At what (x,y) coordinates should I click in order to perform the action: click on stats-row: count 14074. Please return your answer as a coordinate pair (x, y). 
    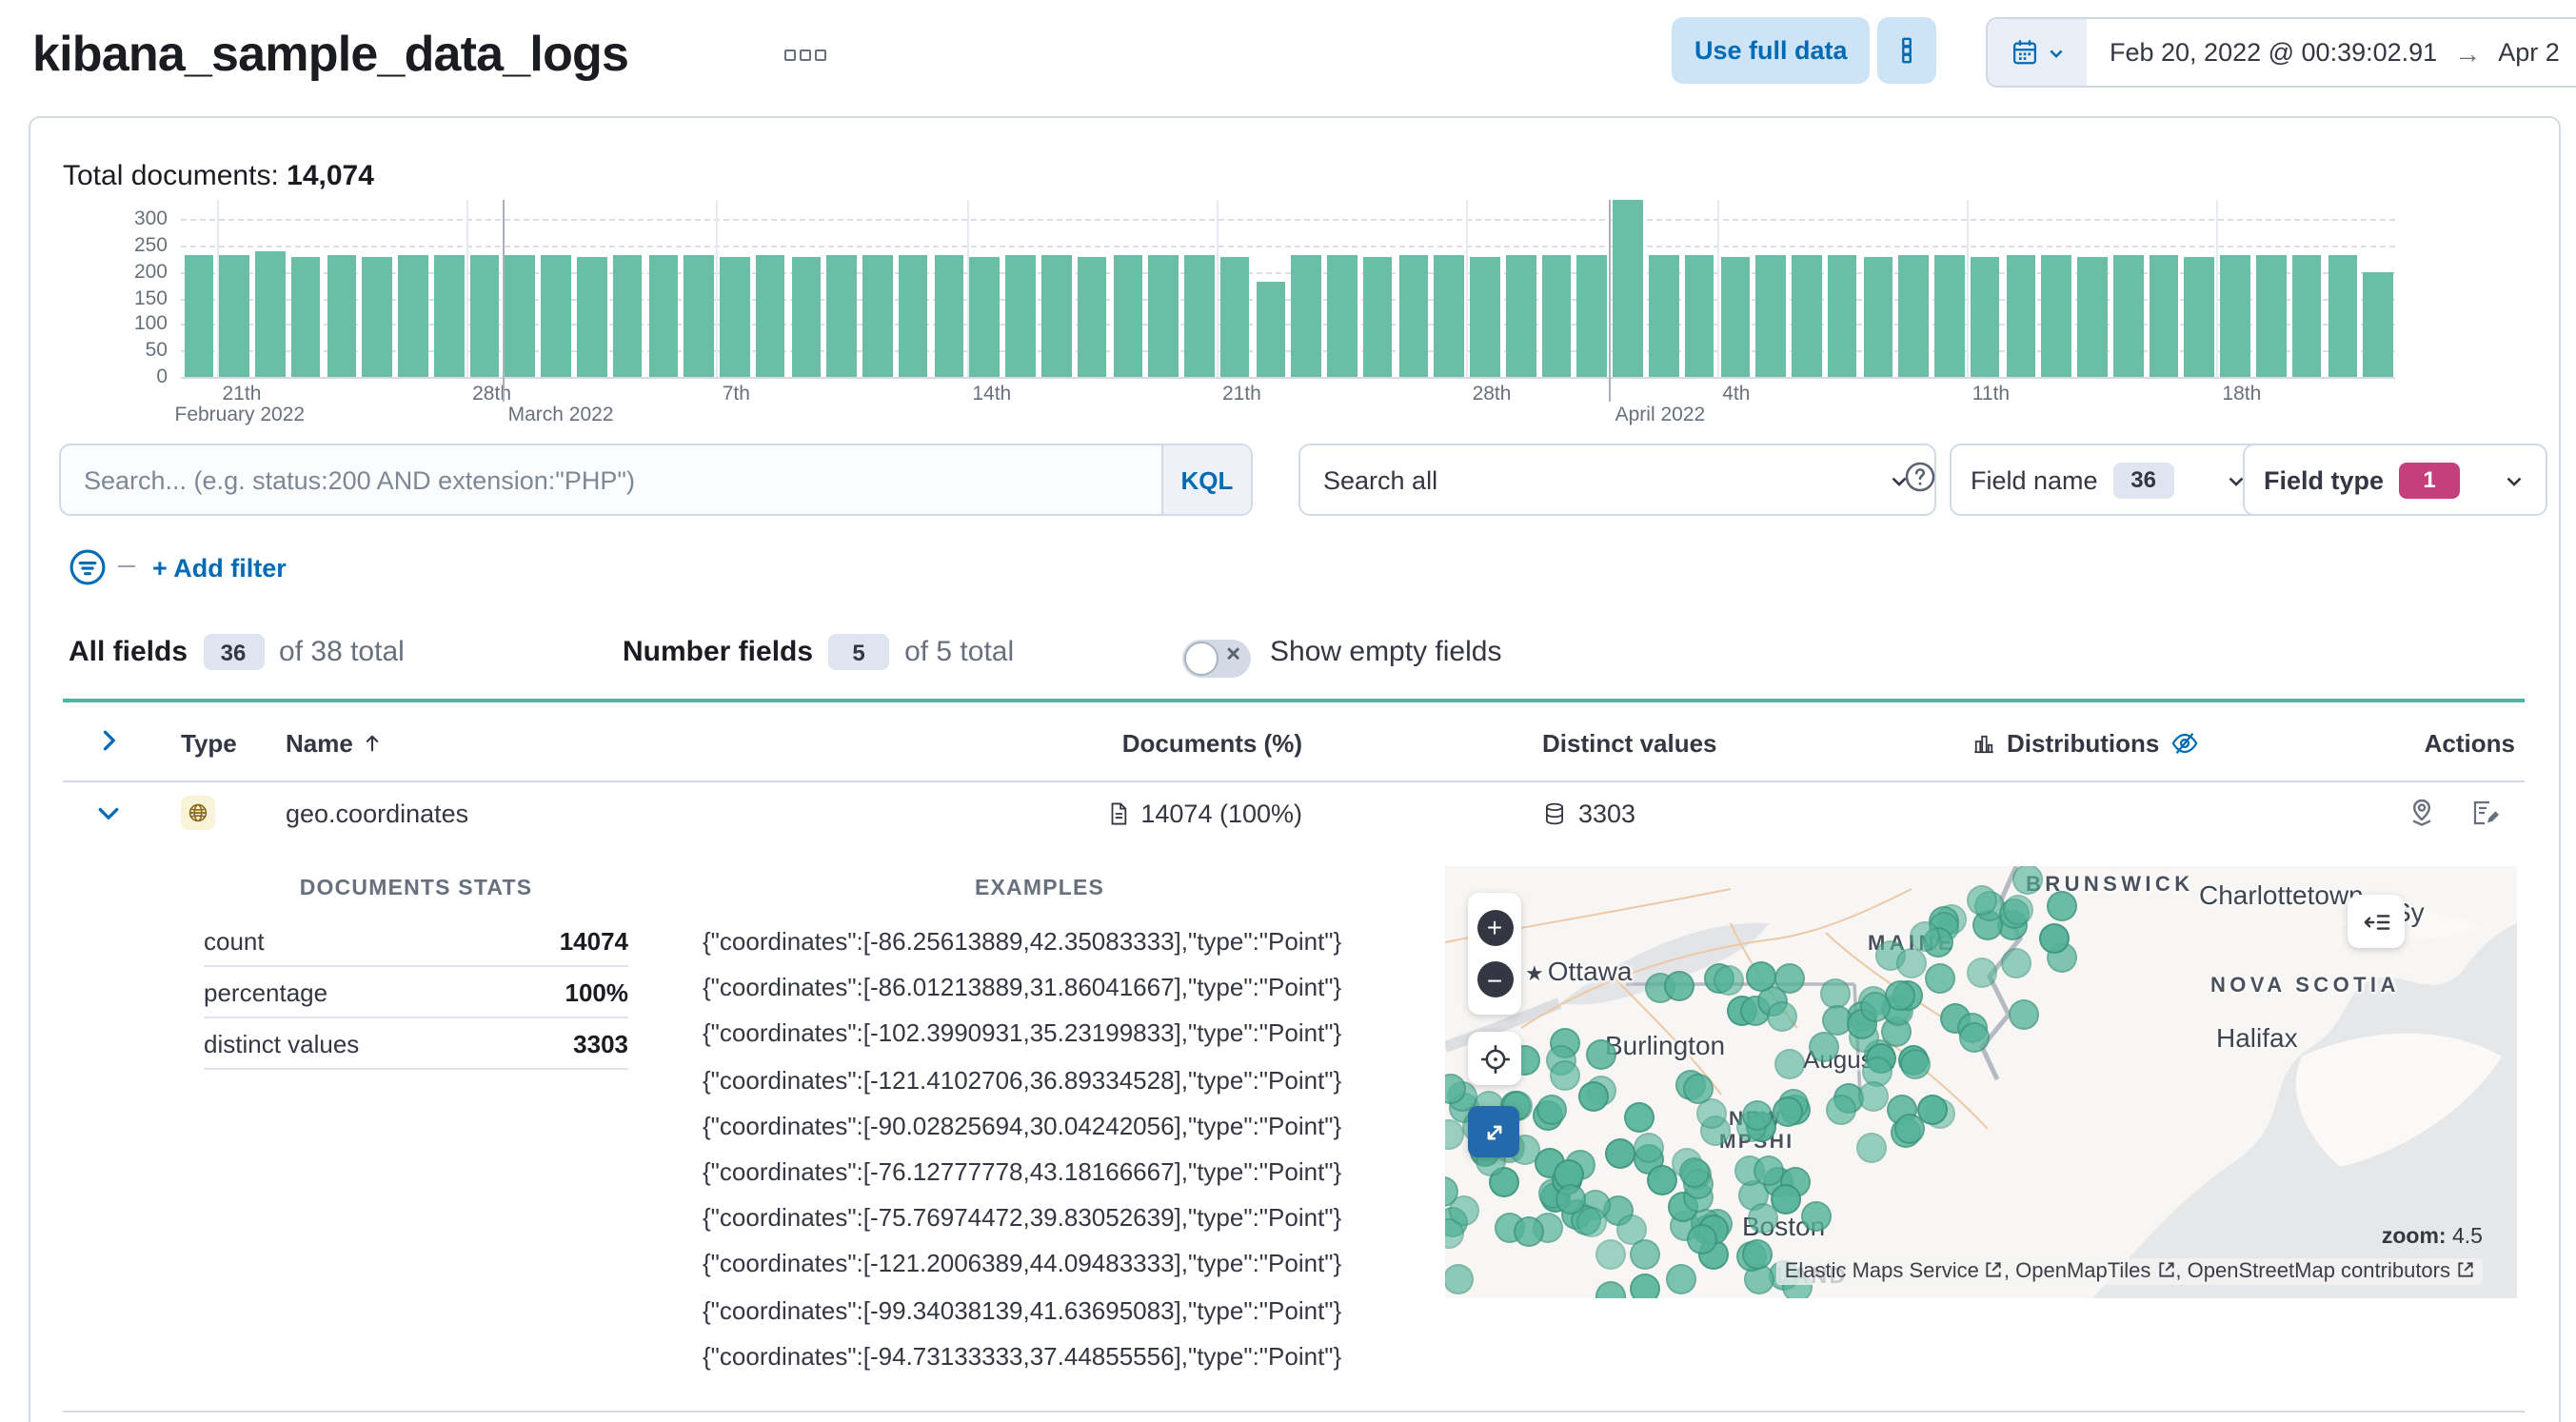
    Looking at the image, I should click on (416, 941).